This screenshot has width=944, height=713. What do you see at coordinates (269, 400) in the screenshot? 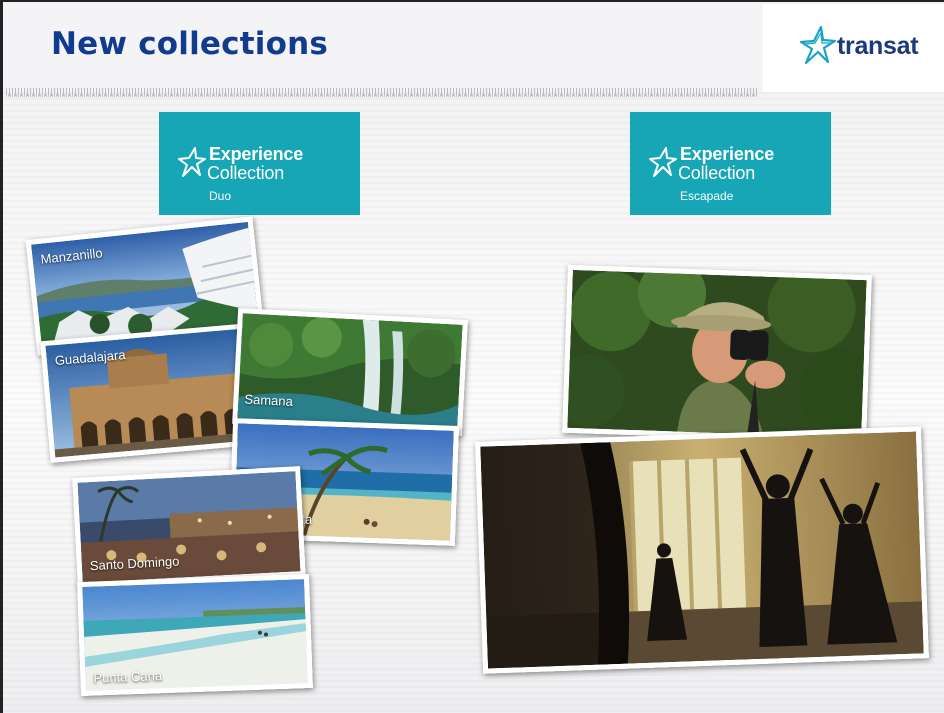
I see `photo-caption: Samana` at bounding box center [269, 400].